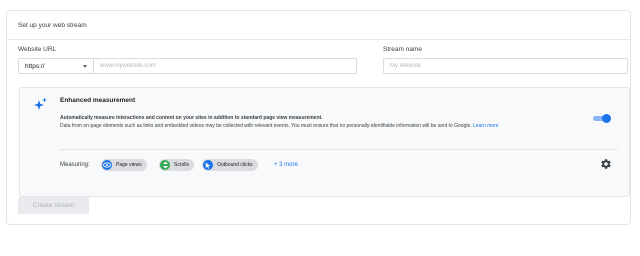 The height and width of the screenshot is (256, 640). Describe the element at coordinates (56, 66) in the screenshot. I see `protocol-select: https://` at that location.